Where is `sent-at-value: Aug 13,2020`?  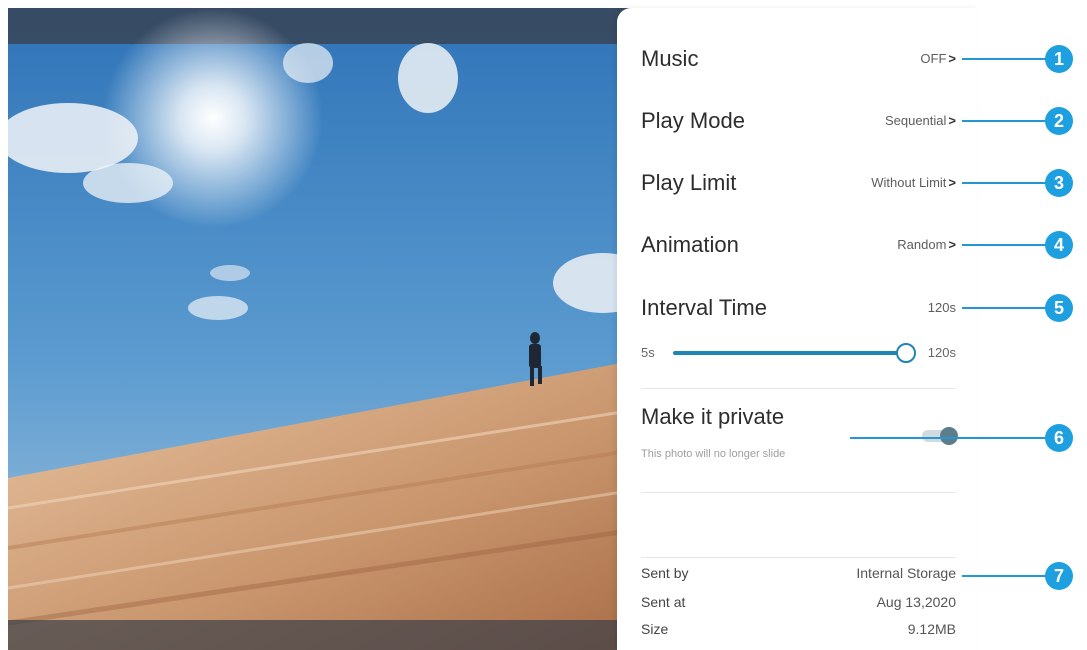 sent-at-value: Aug 13,2020 is located at coordinates (916, 602).